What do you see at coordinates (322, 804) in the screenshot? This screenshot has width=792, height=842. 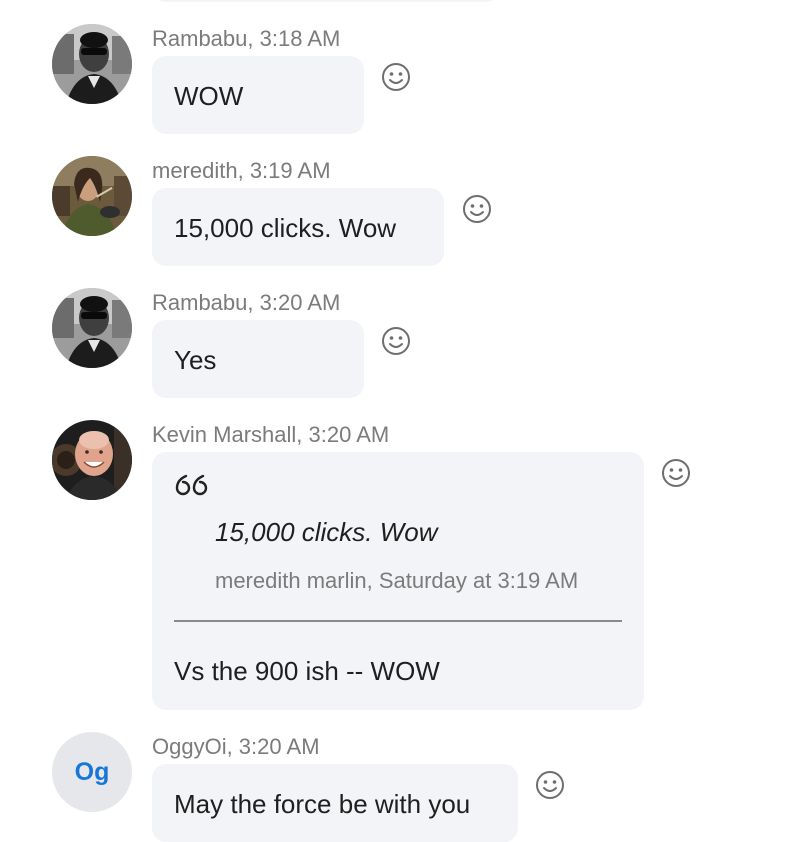 I see `message-text: May the force be with you` at bounding box center [322, 804].